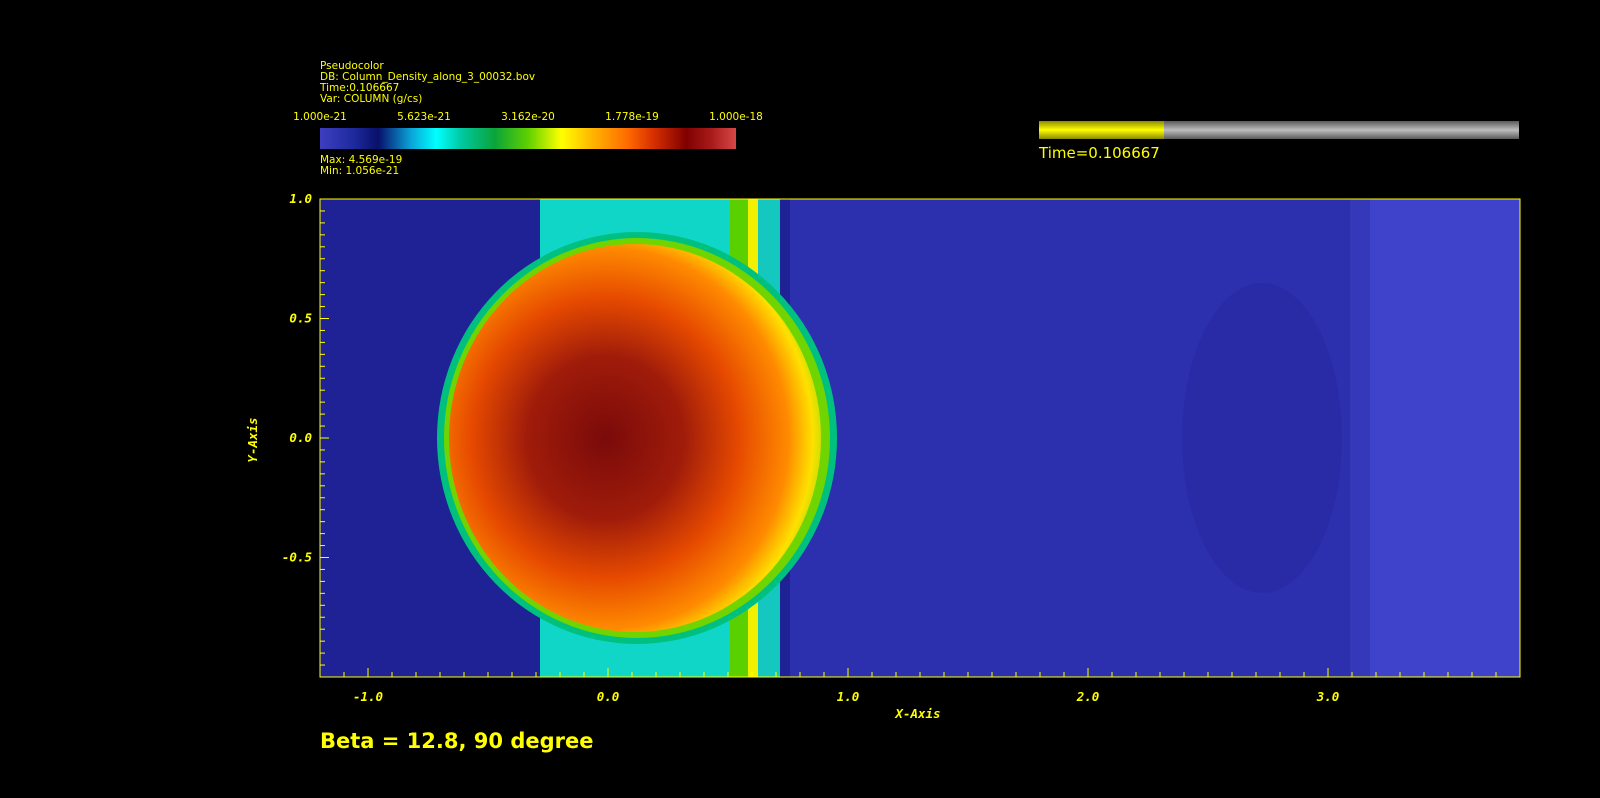  Describe the element at coordinates (457, 741) in the screenshot. I see `plot-caption: Beta = 12.8, 90 degree` at that location.